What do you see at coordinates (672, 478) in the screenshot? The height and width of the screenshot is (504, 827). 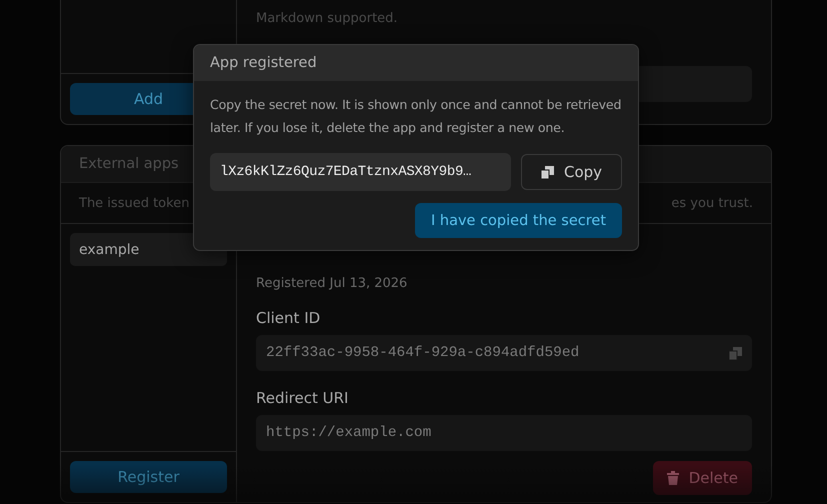 I see `trash-icon` at bounding box center [672, 478].